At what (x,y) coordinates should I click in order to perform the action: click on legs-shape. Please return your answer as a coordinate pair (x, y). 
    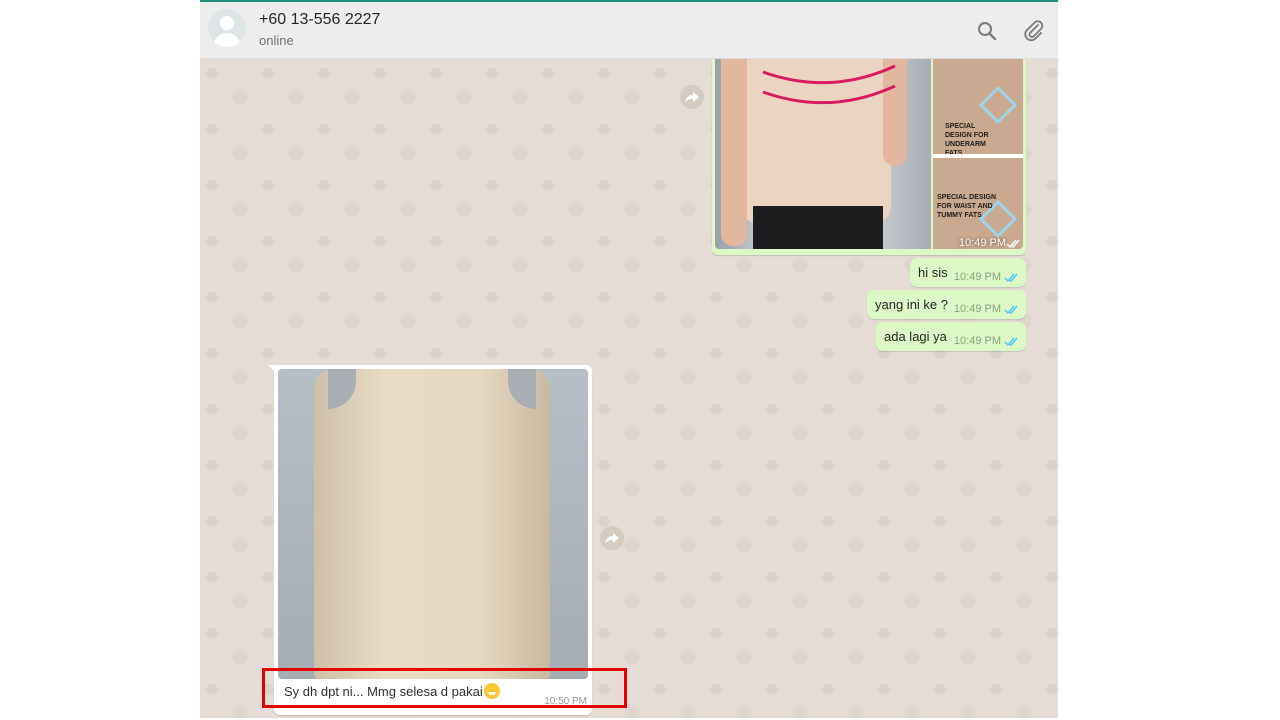
    Looking at the image, I should click on (818, 227).